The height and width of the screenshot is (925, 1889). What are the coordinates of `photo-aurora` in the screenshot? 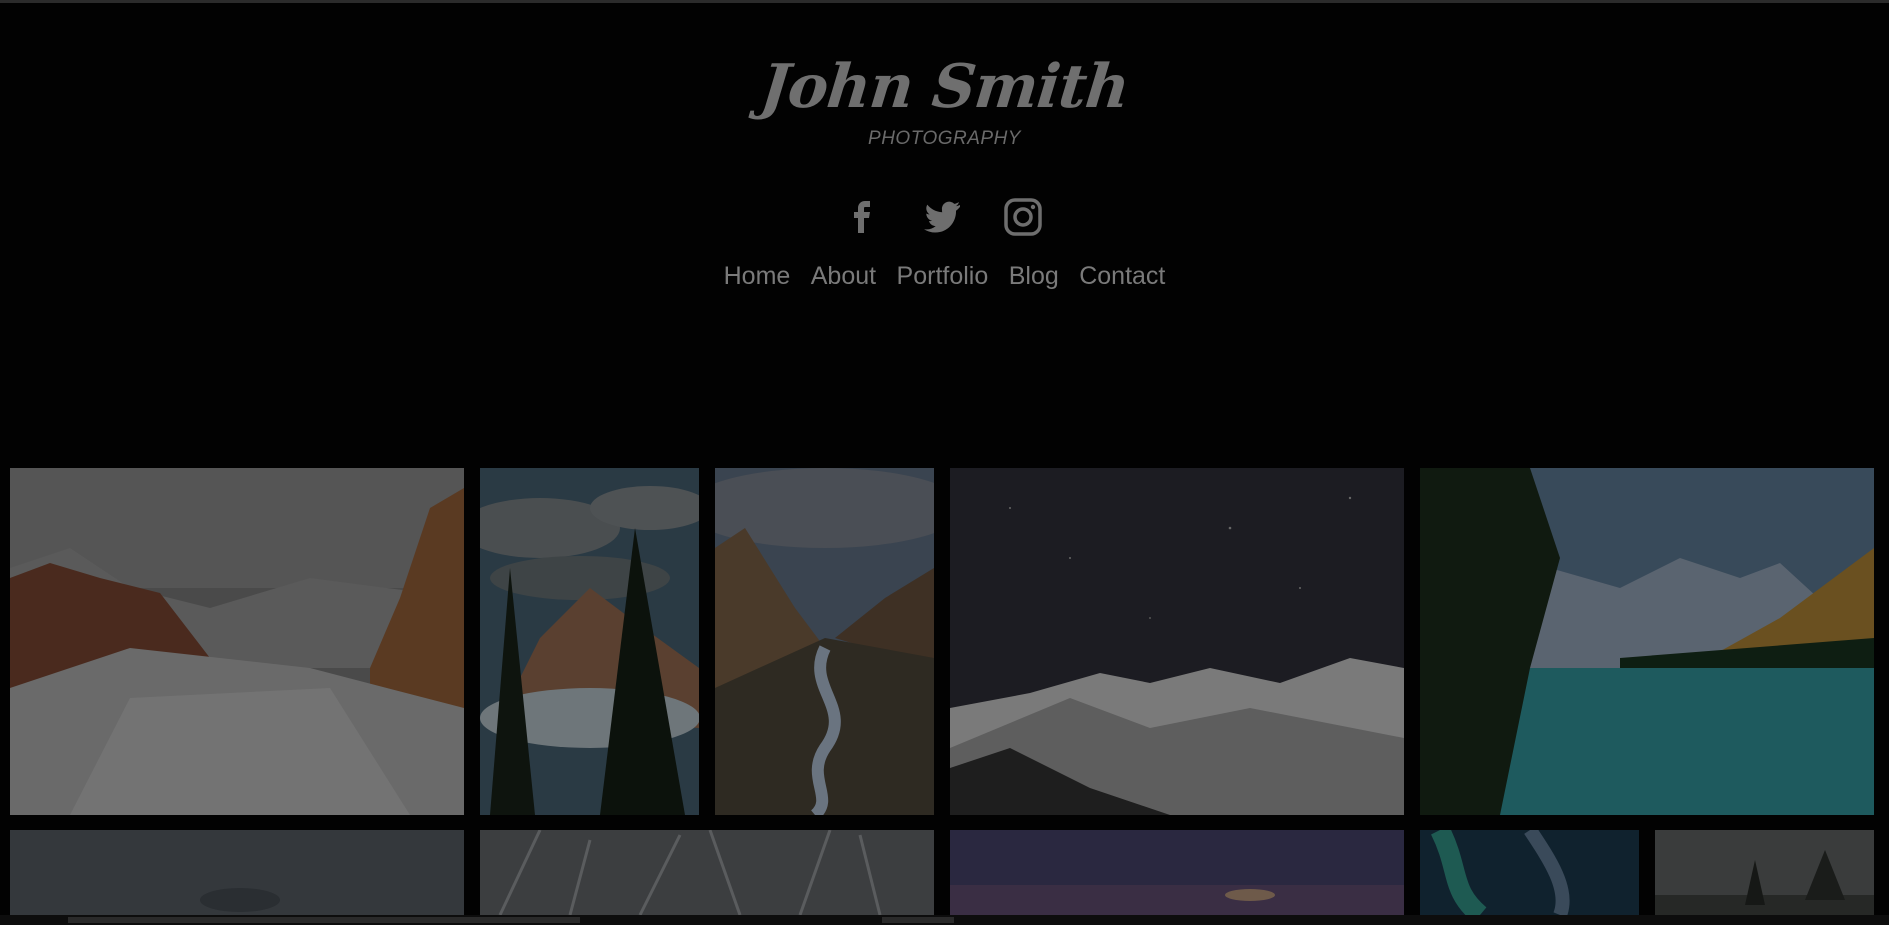 It's located at (1529, 872).